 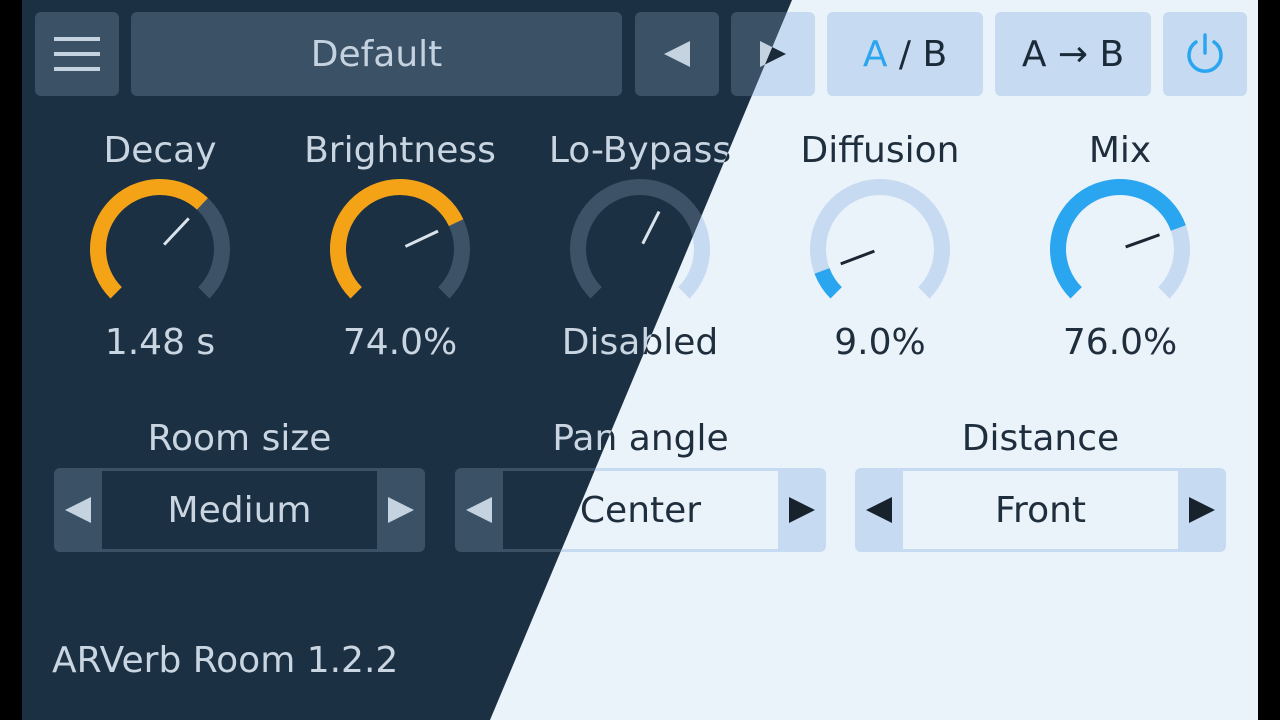 I want to click on power-button, so click(x=1205, y=54).